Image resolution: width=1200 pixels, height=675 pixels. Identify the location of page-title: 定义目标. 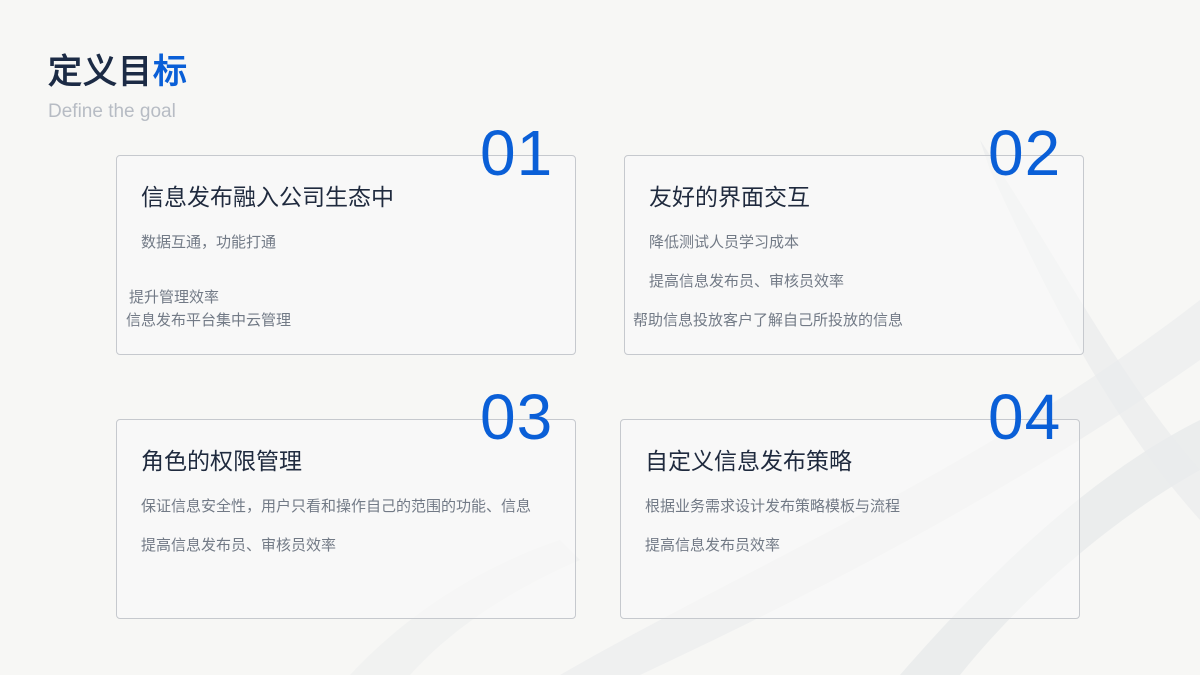
(118, 72).